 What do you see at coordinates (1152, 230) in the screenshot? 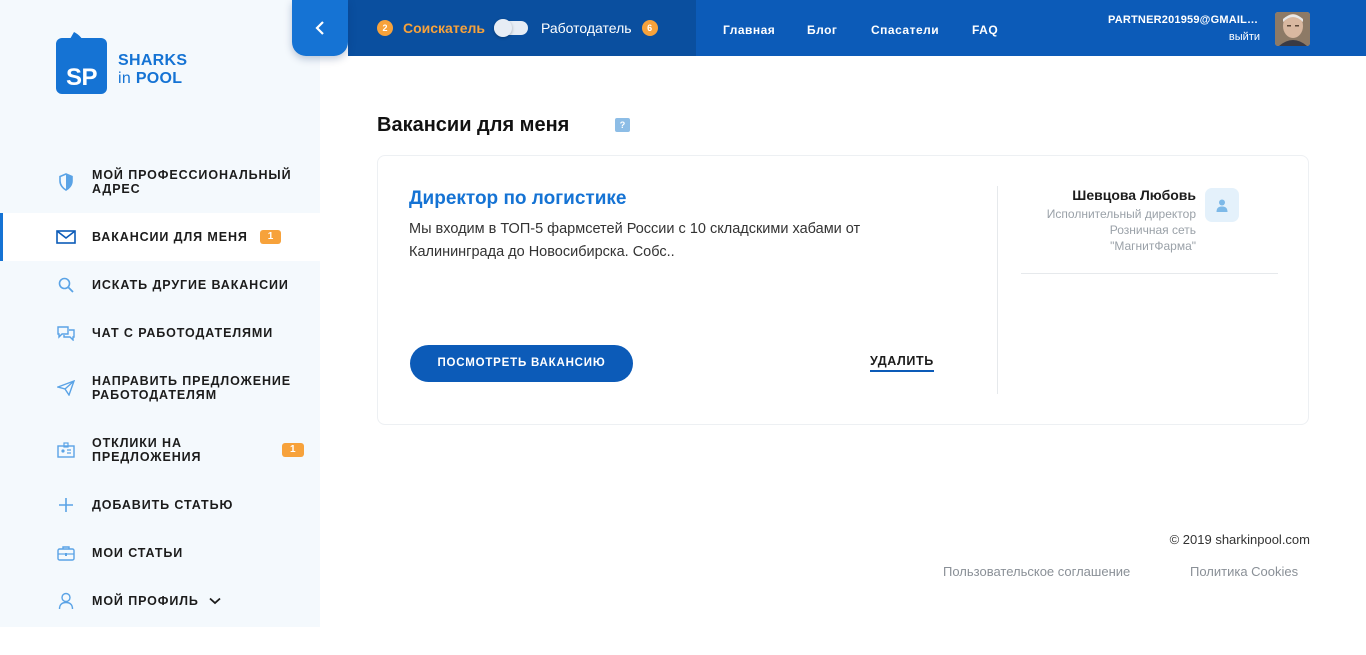
I see `contact-company-line1: Розничная сеть` at bounding box center [1152, 230].